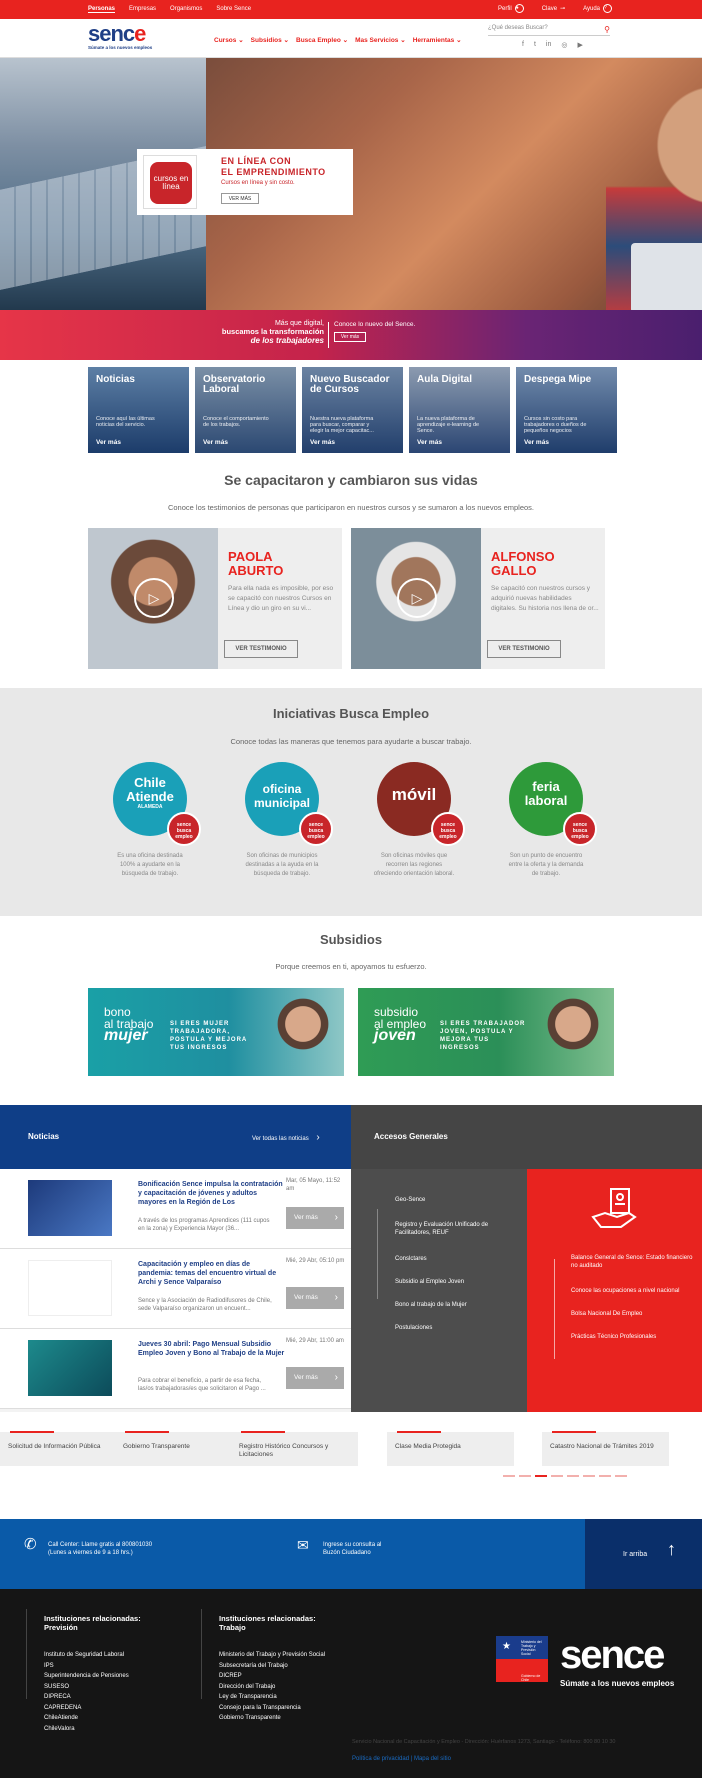  I want to click on chevron-right-icon: ›, so click(318, 1137).